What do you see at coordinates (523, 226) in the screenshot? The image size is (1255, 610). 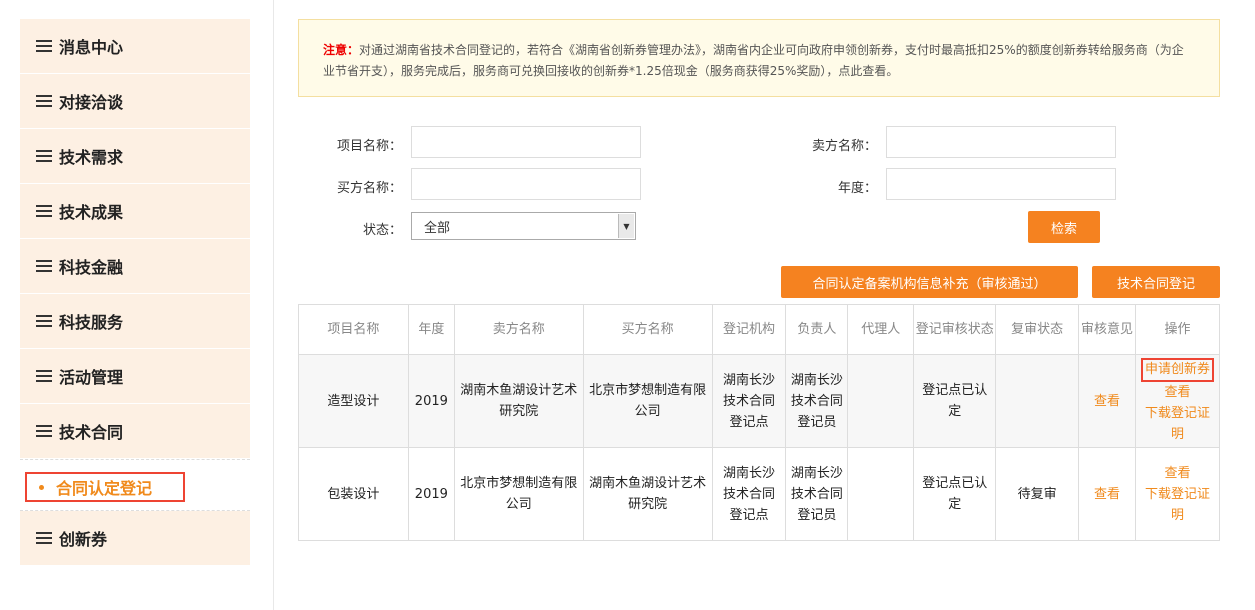 I see `status-select: 全部 ▼` at bounding box center [523, 226].